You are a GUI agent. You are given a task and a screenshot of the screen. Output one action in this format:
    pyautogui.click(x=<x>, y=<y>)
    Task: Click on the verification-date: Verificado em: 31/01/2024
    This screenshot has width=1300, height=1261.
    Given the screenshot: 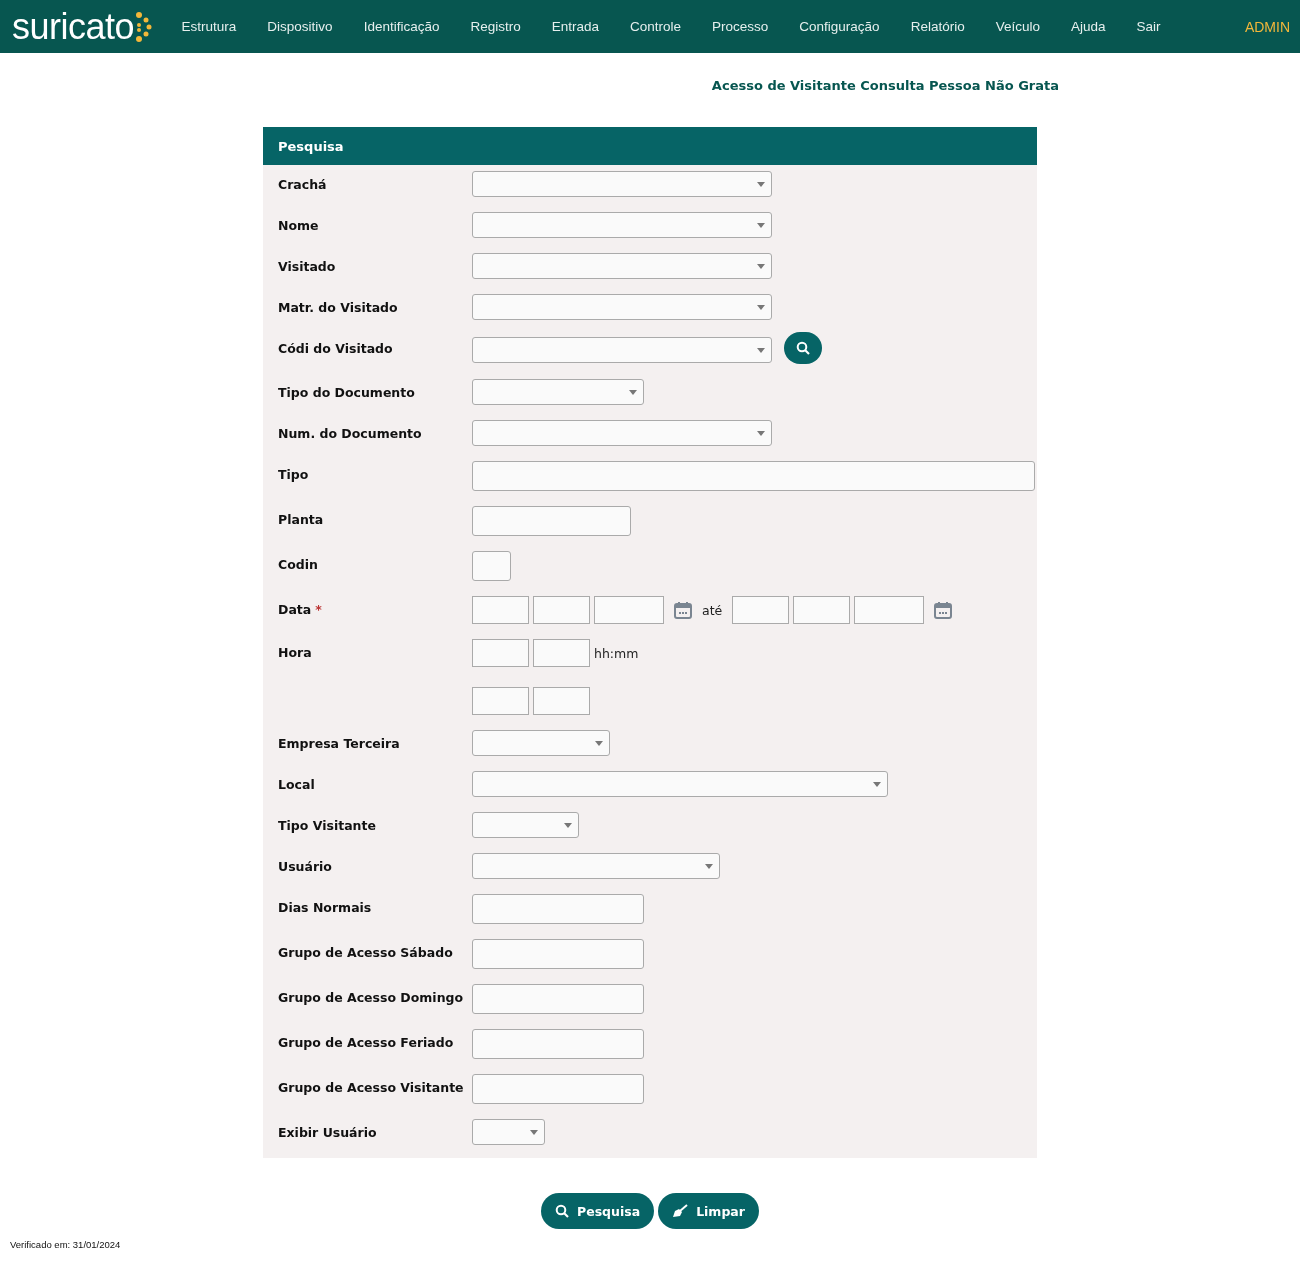 What is the action you would take?
    pyautogui.click(x=66, y=1244)
    